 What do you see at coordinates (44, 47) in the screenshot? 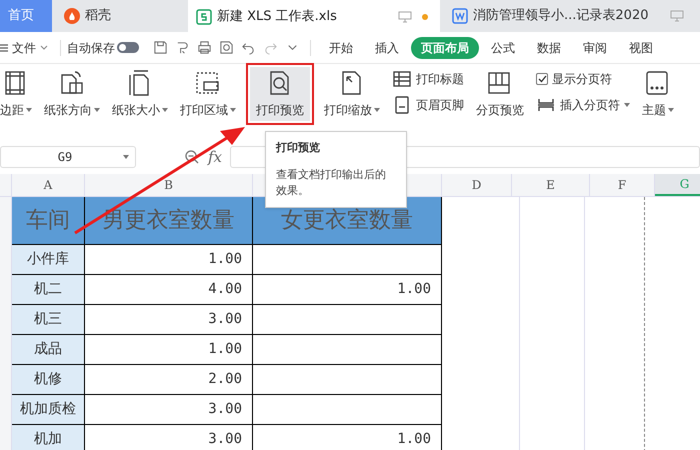
I see `chevron-icon` at bounding box center [44, 47].